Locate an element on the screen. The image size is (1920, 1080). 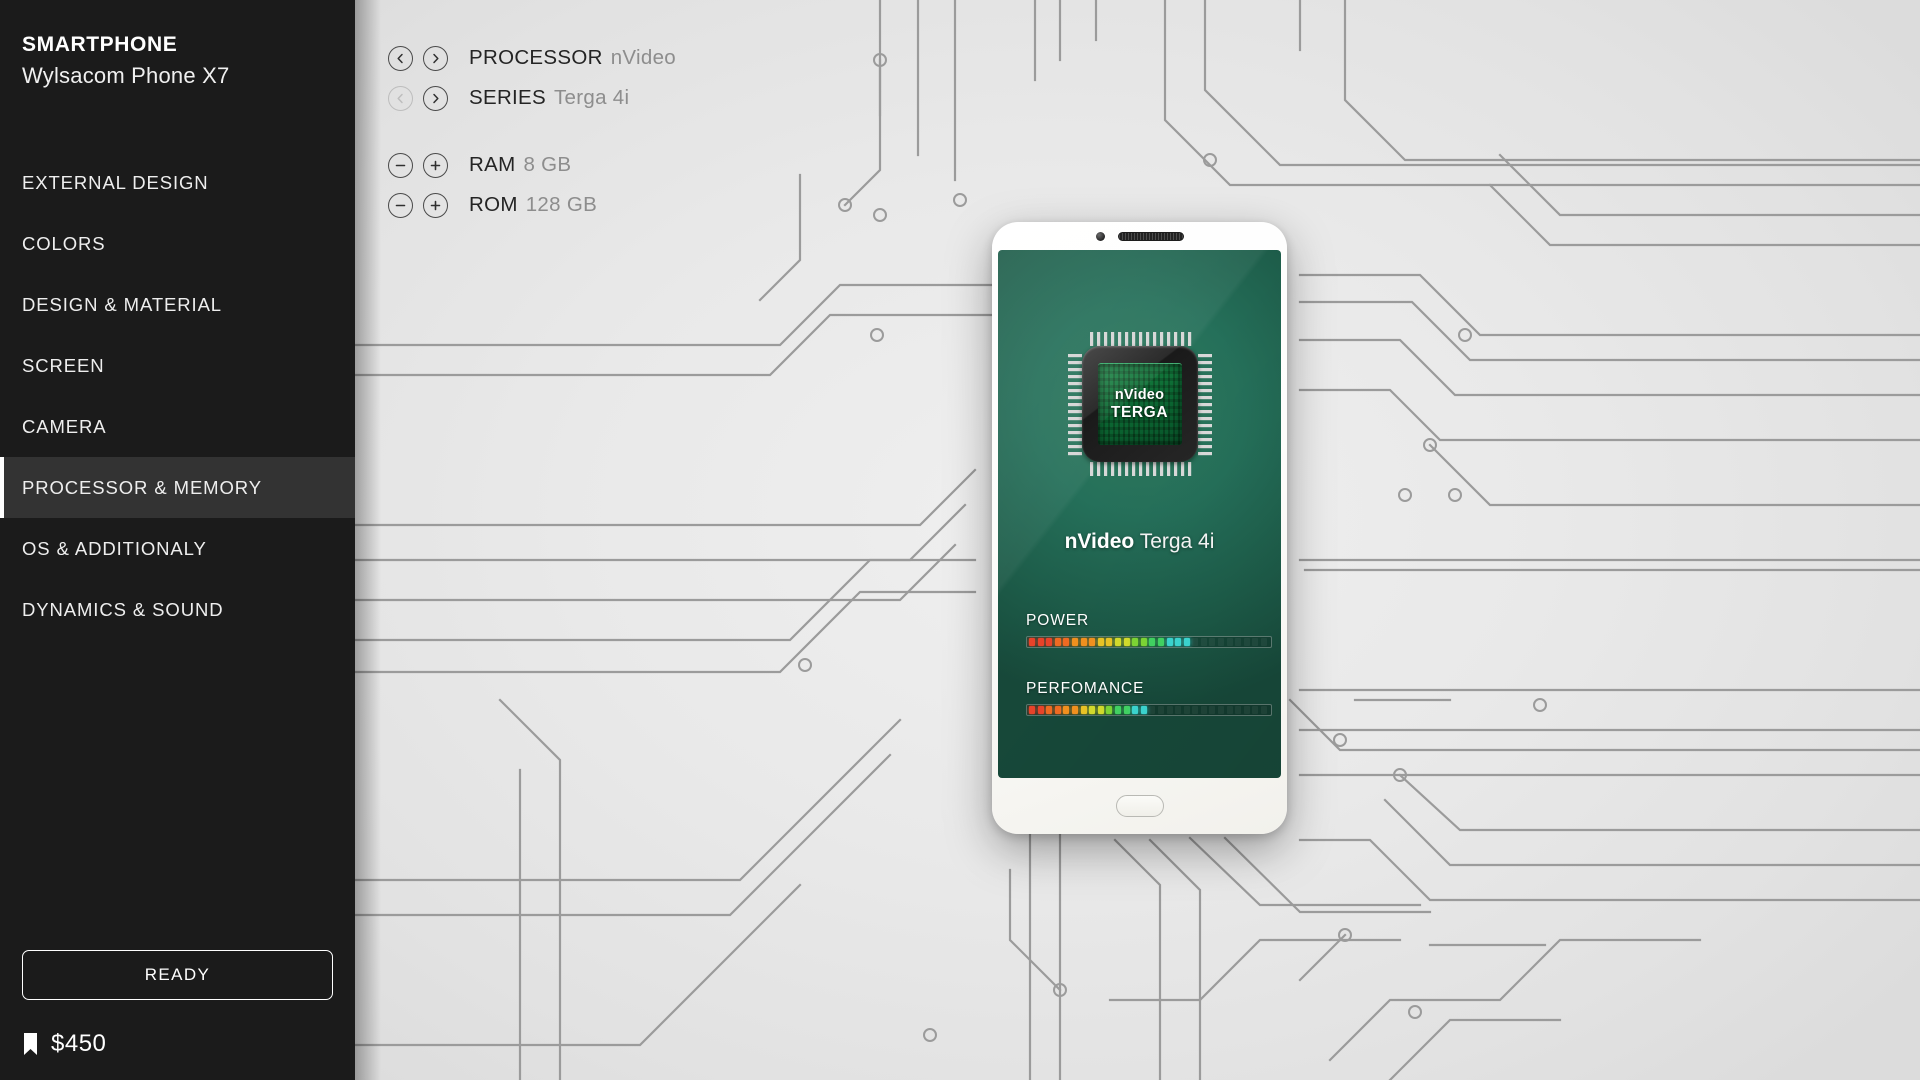
chip-caption: nVideo Terga 4i is located at coordinates (1139, 542).